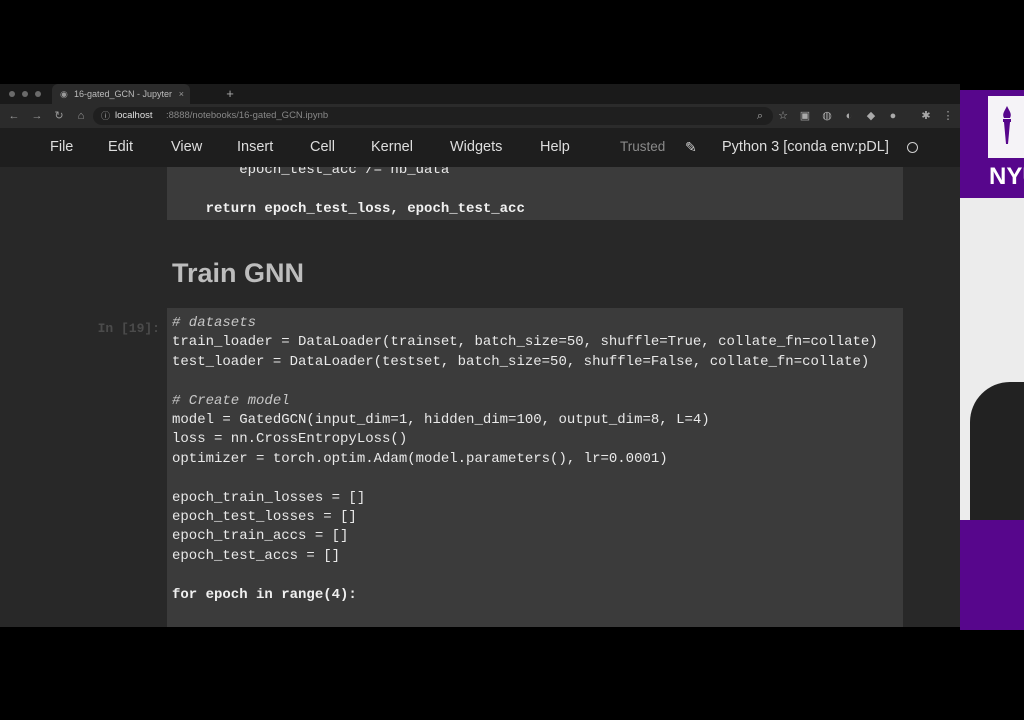  What do you see at coordinates (849, 116) in the screenshot?
I see `extension-icon-3: ◐` at bounding box center [849, 116].